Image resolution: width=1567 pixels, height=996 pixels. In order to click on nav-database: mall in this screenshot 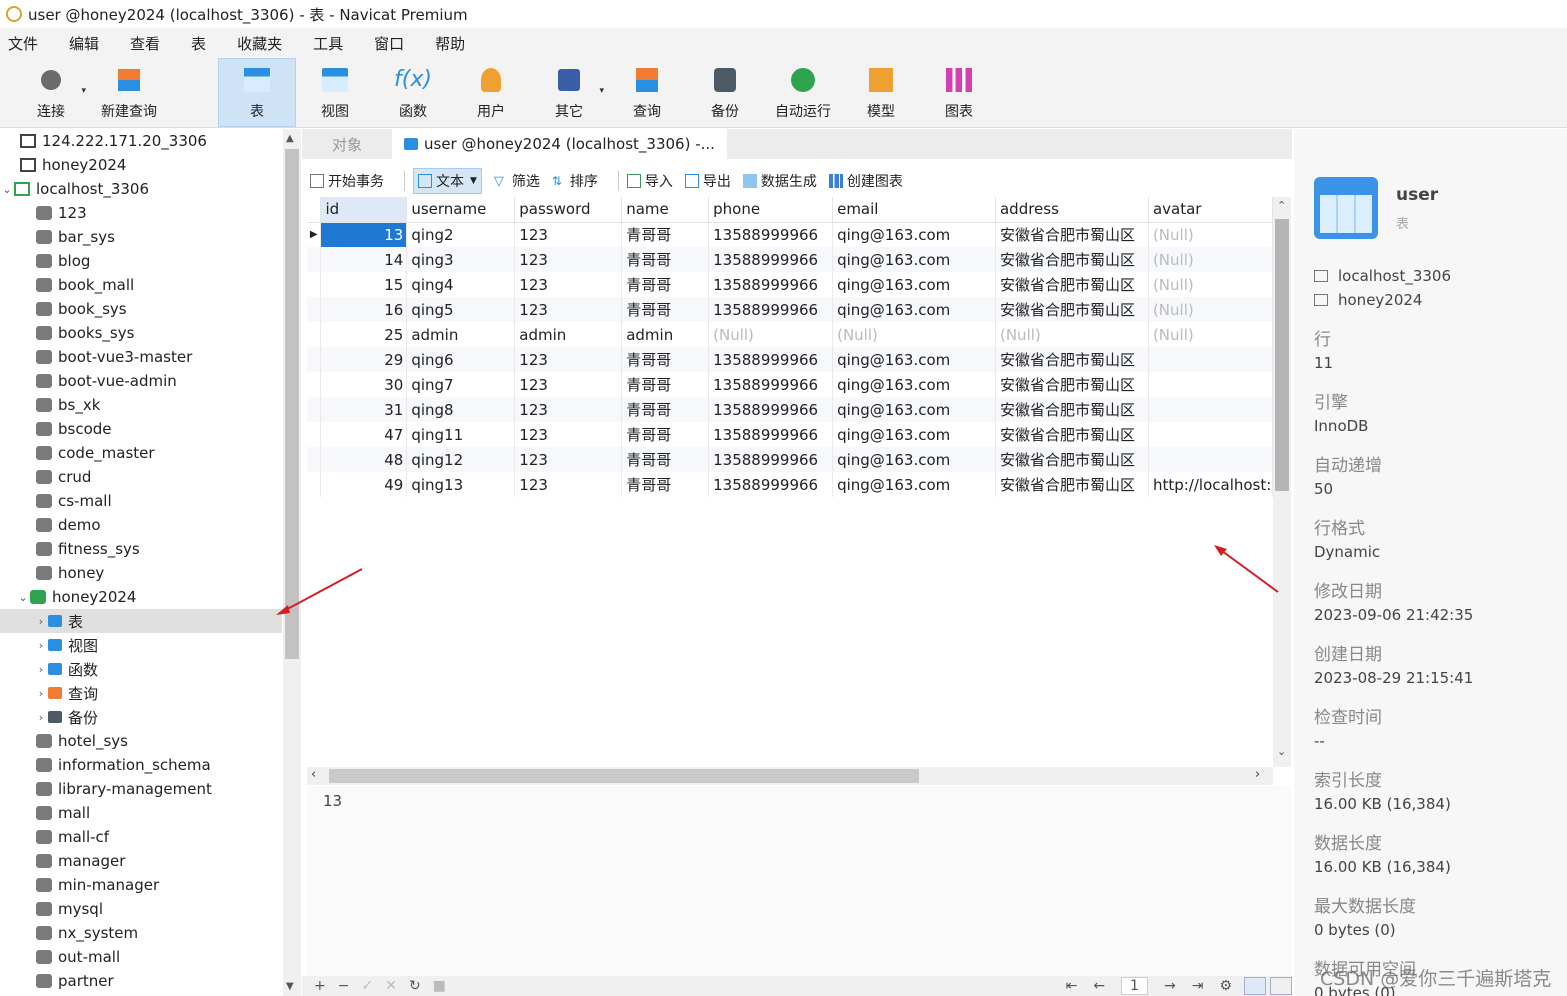, I will do `click(141, 813)`.